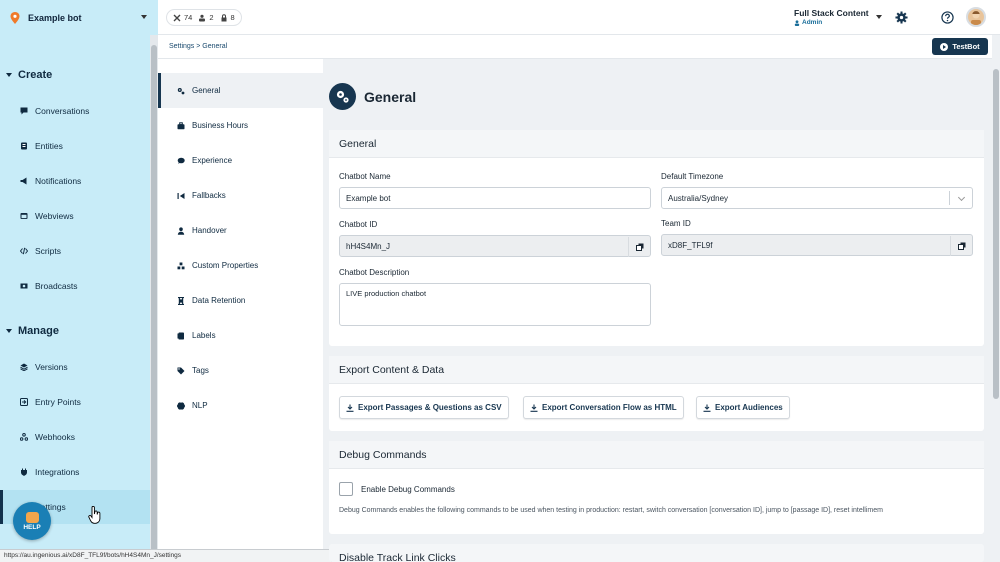  I want to click on team-id-field: xD8F_TFL9f, so click(817, 245).